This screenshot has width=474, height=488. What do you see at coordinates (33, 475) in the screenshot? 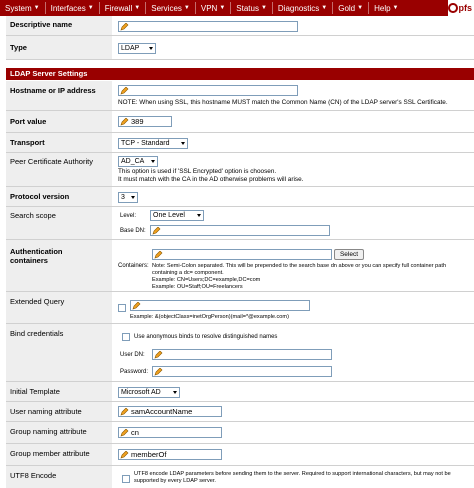
I see `utf8-encode-label: UTF8 Encode` at bounding box center [33, 475].